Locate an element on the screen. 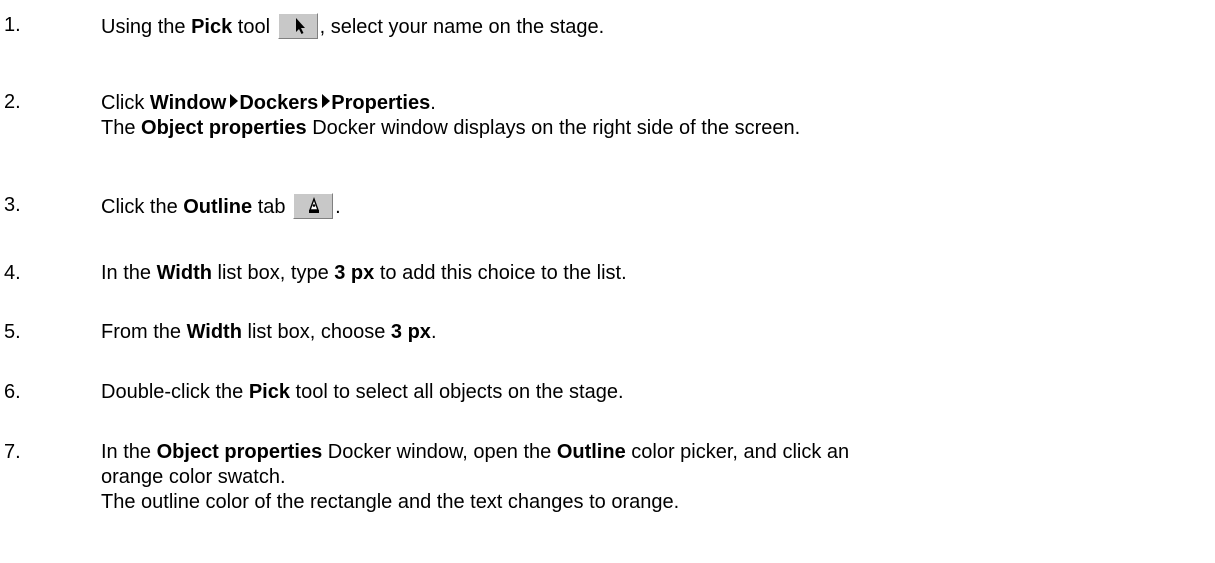 The height and width of the screenshot is (563, 1215). step-number: 7. is located at coordinates (12, 452).